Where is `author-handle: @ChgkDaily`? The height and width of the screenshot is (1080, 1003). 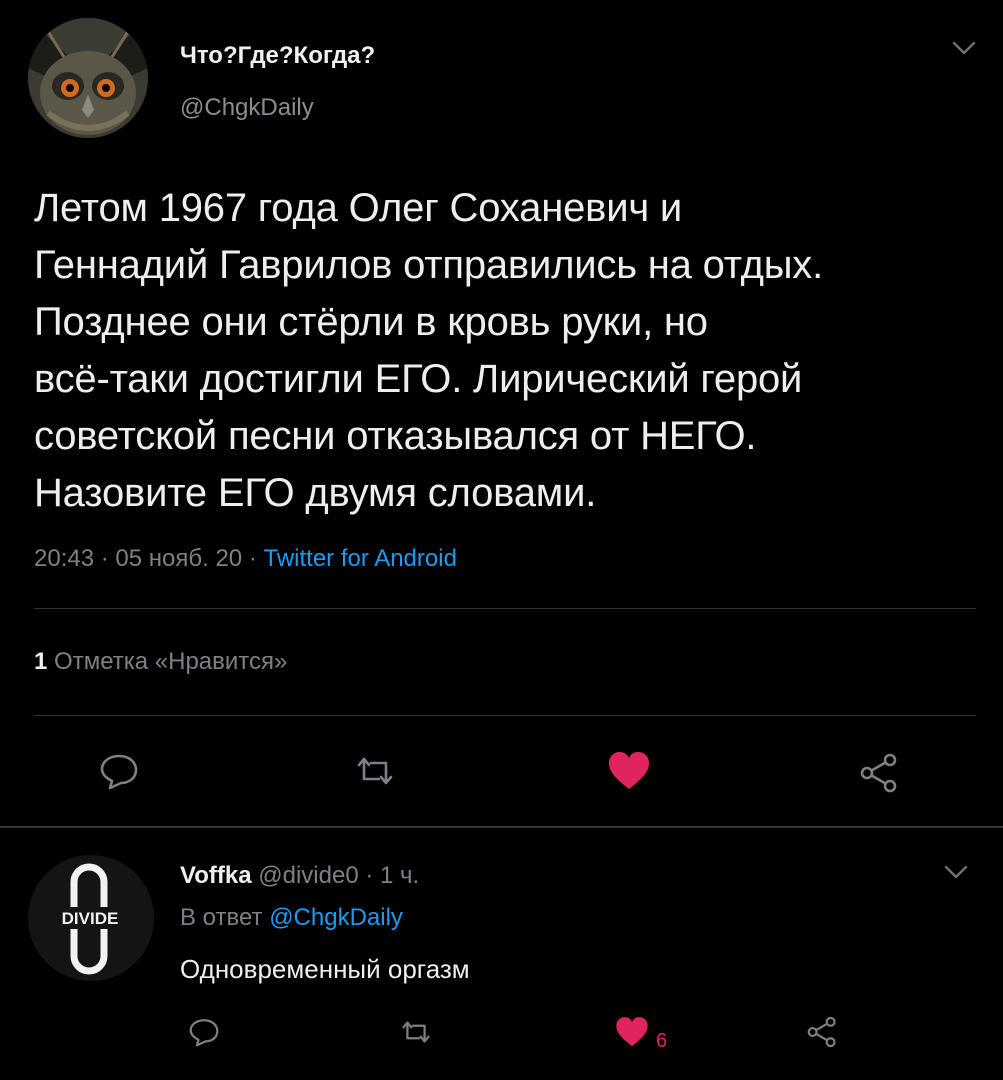 author-handle: @ChgkDaily is located at coordinates (247, 108).